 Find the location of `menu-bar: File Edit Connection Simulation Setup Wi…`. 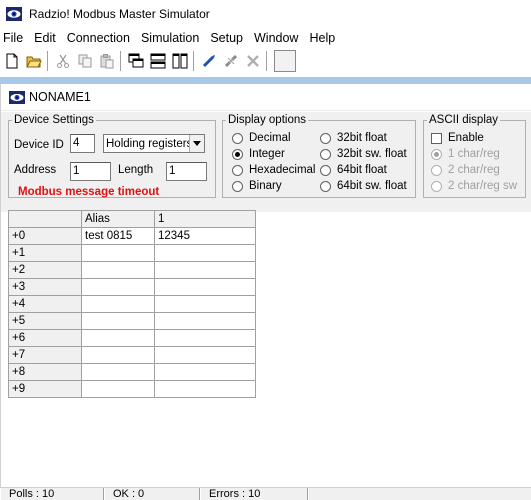

menu-bar: File Edit Connection Simulation Setup Wi… is located at coordinates (265, 38).